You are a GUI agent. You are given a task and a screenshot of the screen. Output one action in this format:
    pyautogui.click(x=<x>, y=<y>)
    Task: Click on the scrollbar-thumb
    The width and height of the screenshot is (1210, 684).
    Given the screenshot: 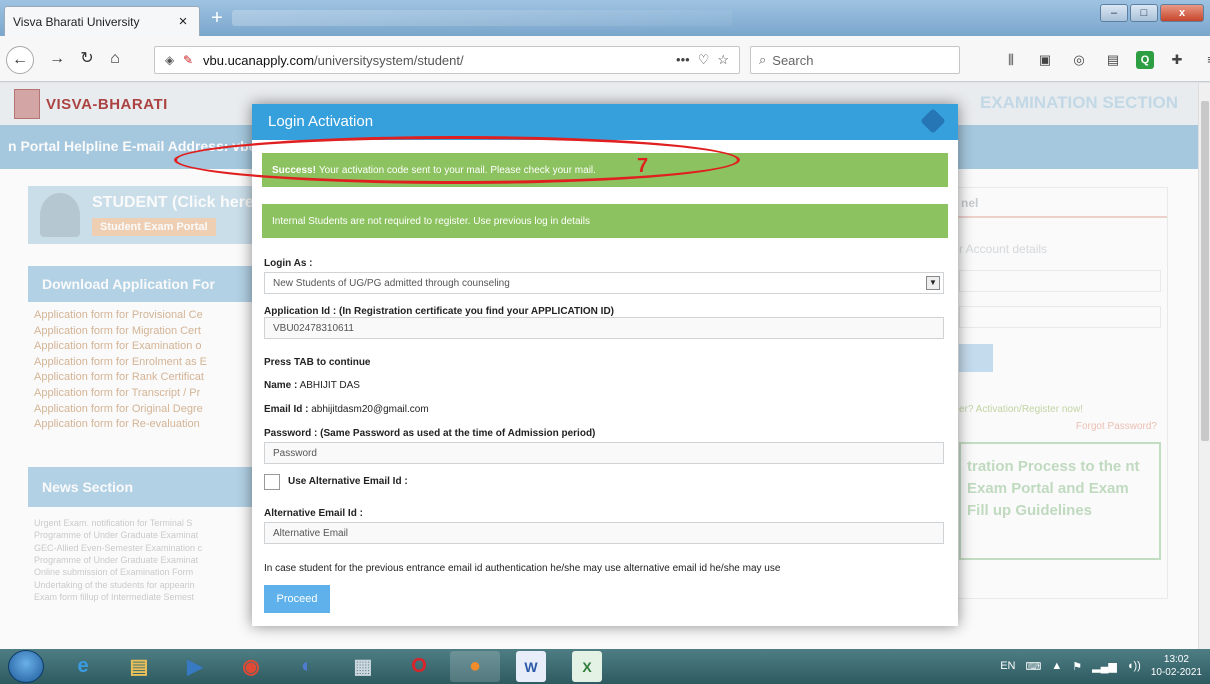 What is the action you would take?
    pyautogui.click(x=1205, y=271)
    